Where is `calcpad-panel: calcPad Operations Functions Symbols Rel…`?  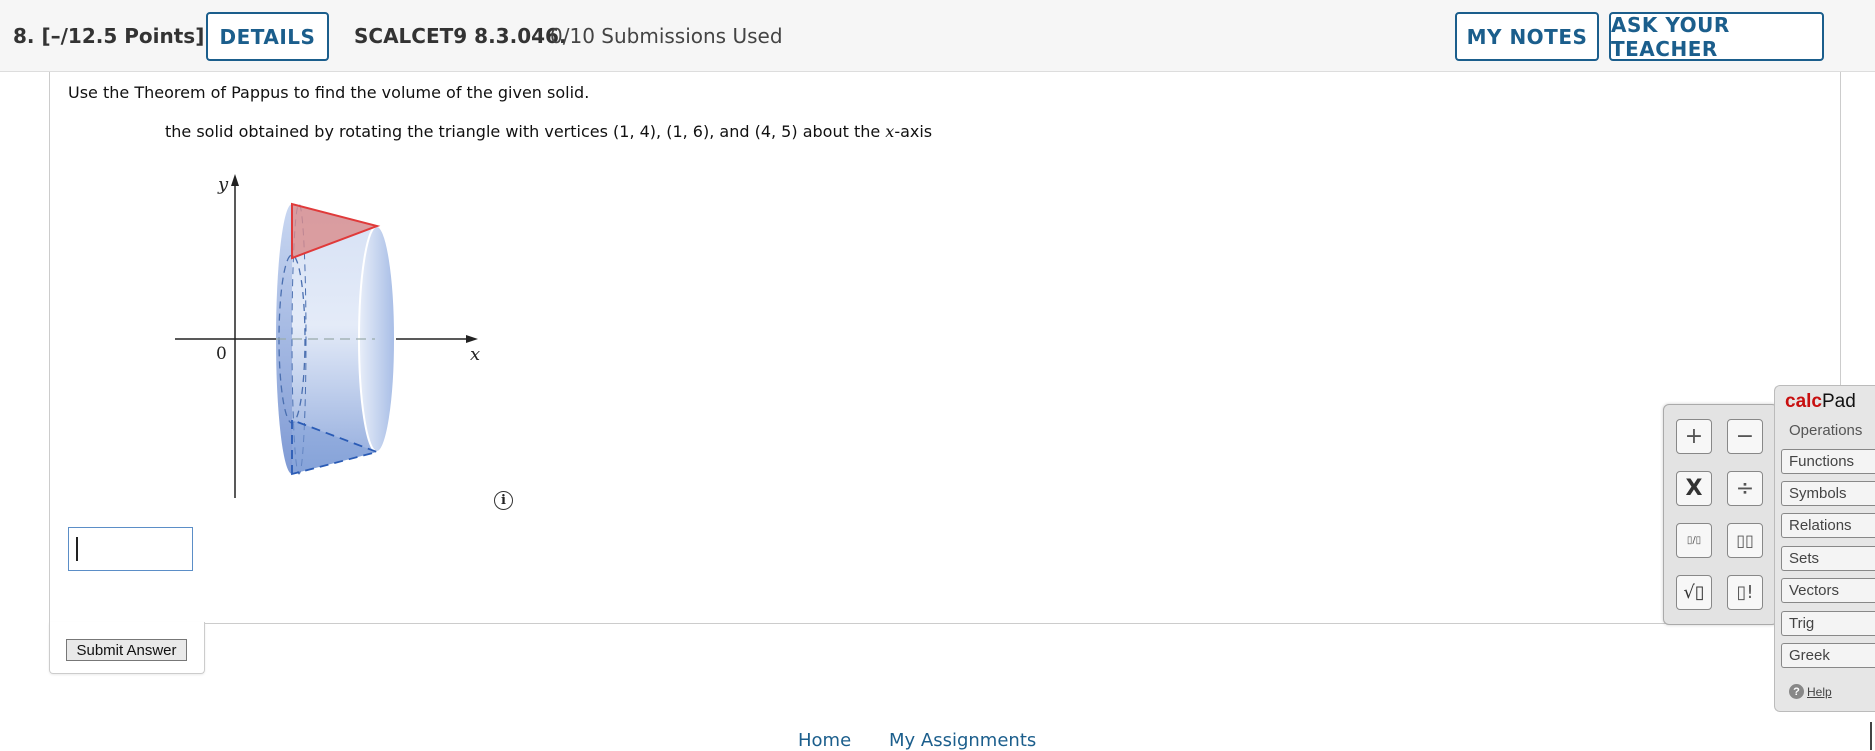
calcpad-panel: calcPad Operations Functions Symbols Rel… is located at coordinates (1824, 548).